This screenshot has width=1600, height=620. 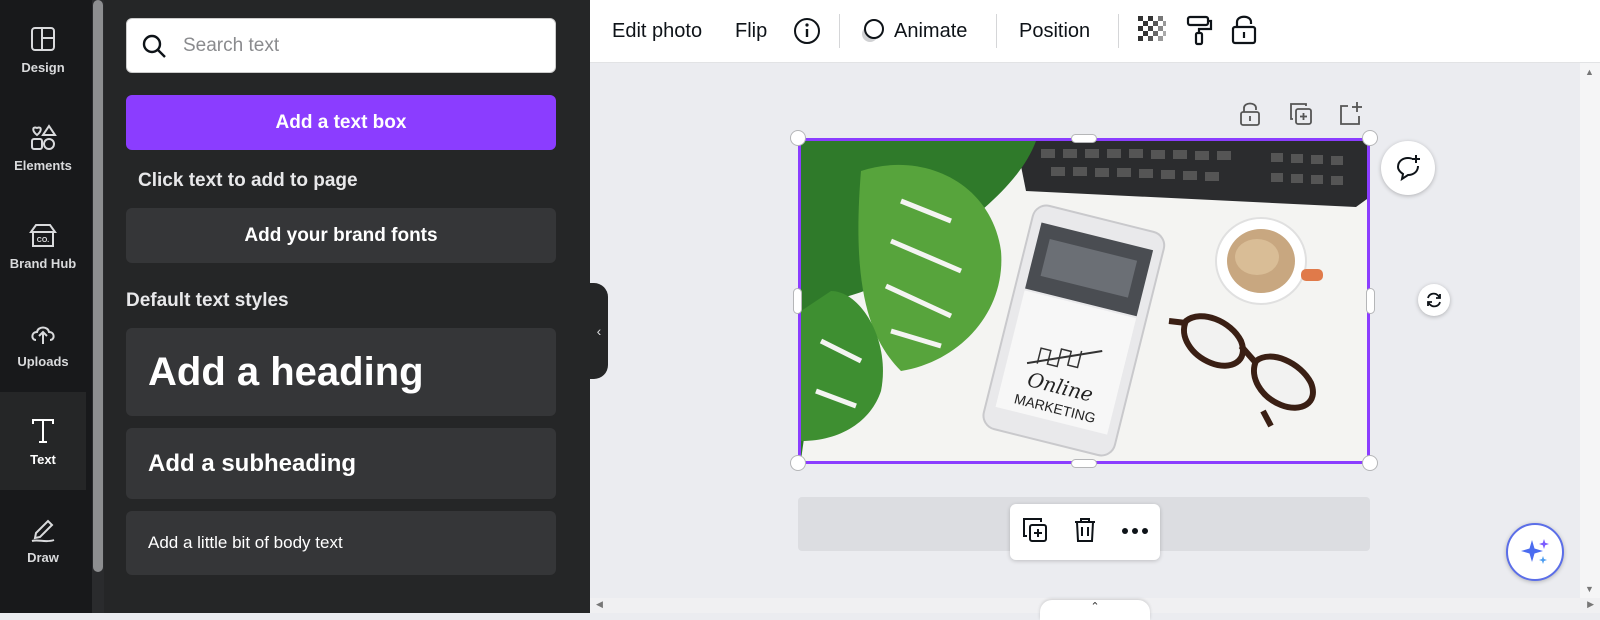 I want to click on rail-item-brand-hub: CO. Brand Hub, so click(x=43, y=245).